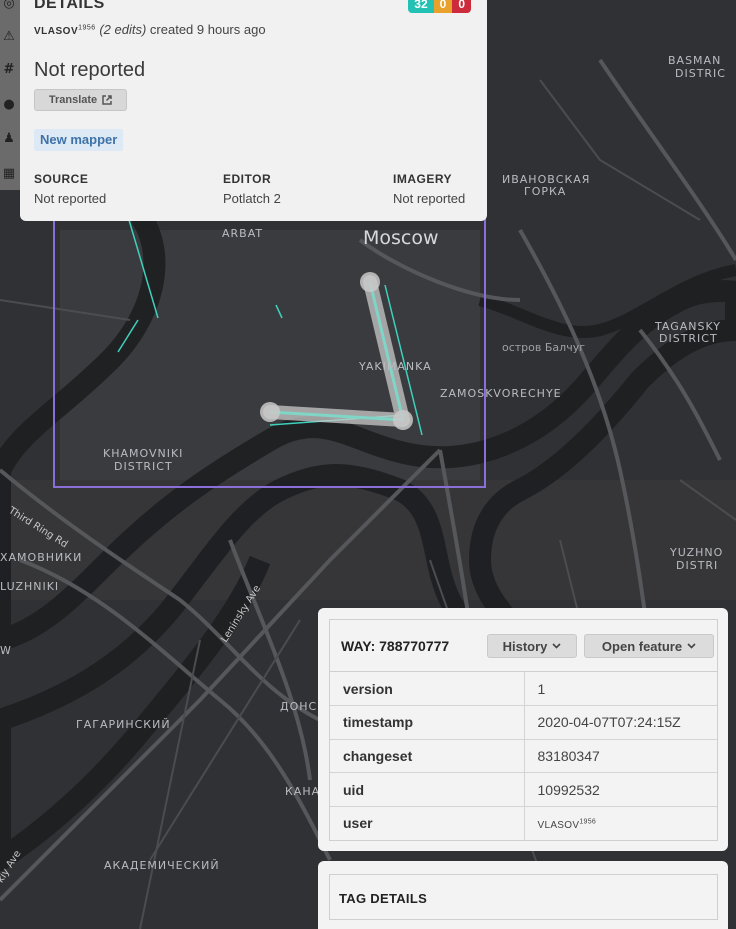 The height and width of the screenshot is (929, 736). Describe the element at coordinates (697, 565) in the screenshot. I see `map-label-yuzhnoport-district: DISTRI` at that location.